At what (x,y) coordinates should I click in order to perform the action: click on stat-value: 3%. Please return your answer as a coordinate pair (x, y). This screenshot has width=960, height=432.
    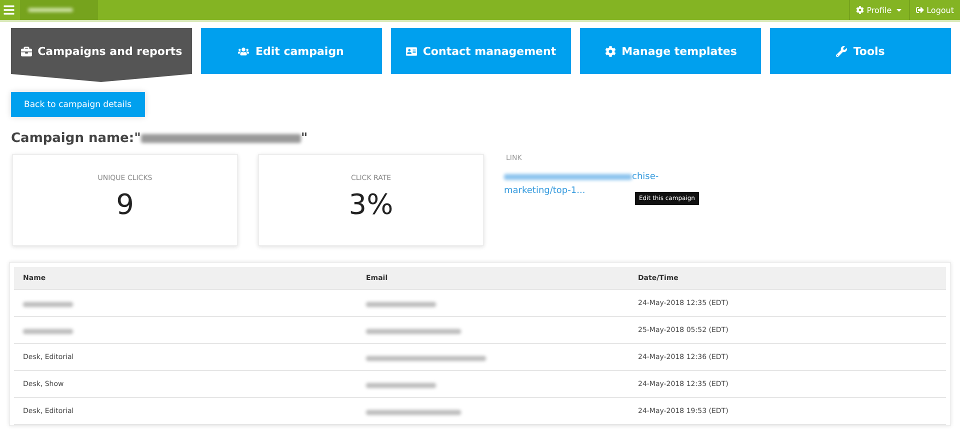
    Looking at the image, I should click on (371, 204).